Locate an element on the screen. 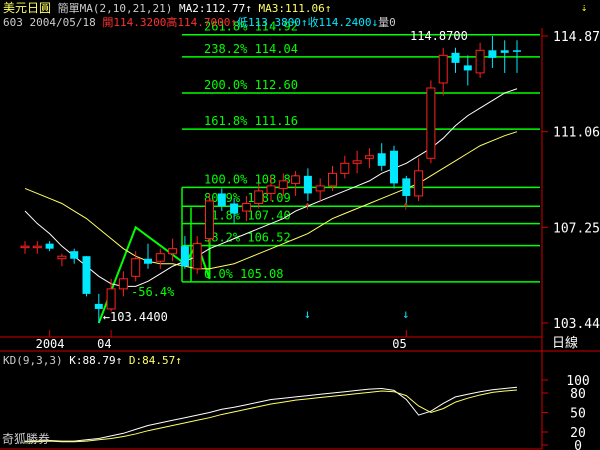 This screenshot has height=450, width=600. date-tick-label: 2004 is located at coordinates (50, 344).